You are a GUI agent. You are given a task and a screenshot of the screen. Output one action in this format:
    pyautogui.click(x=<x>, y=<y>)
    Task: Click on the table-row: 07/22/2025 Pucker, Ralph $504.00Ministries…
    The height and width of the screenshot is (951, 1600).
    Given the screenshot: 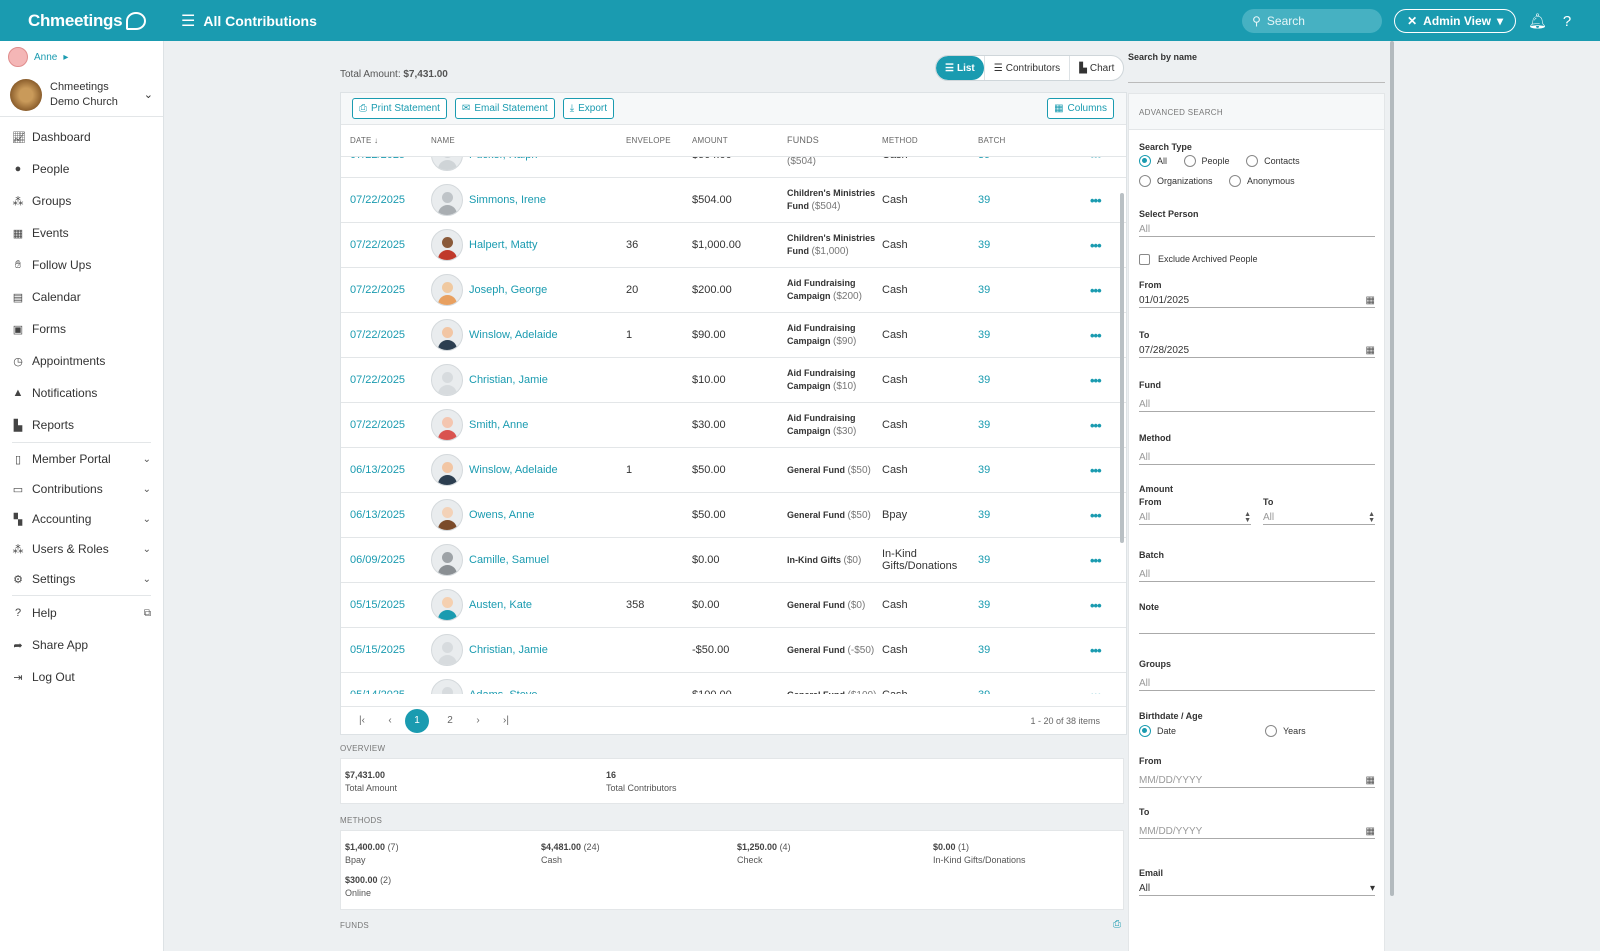 What is the action you would take?
    pyautogui.click(x=733, y=167)
    